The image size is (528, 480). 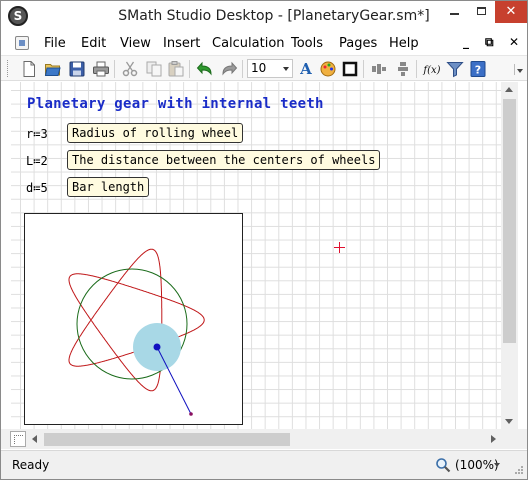 I want to click on bar-tip-dot, so click(x=191, y=414).